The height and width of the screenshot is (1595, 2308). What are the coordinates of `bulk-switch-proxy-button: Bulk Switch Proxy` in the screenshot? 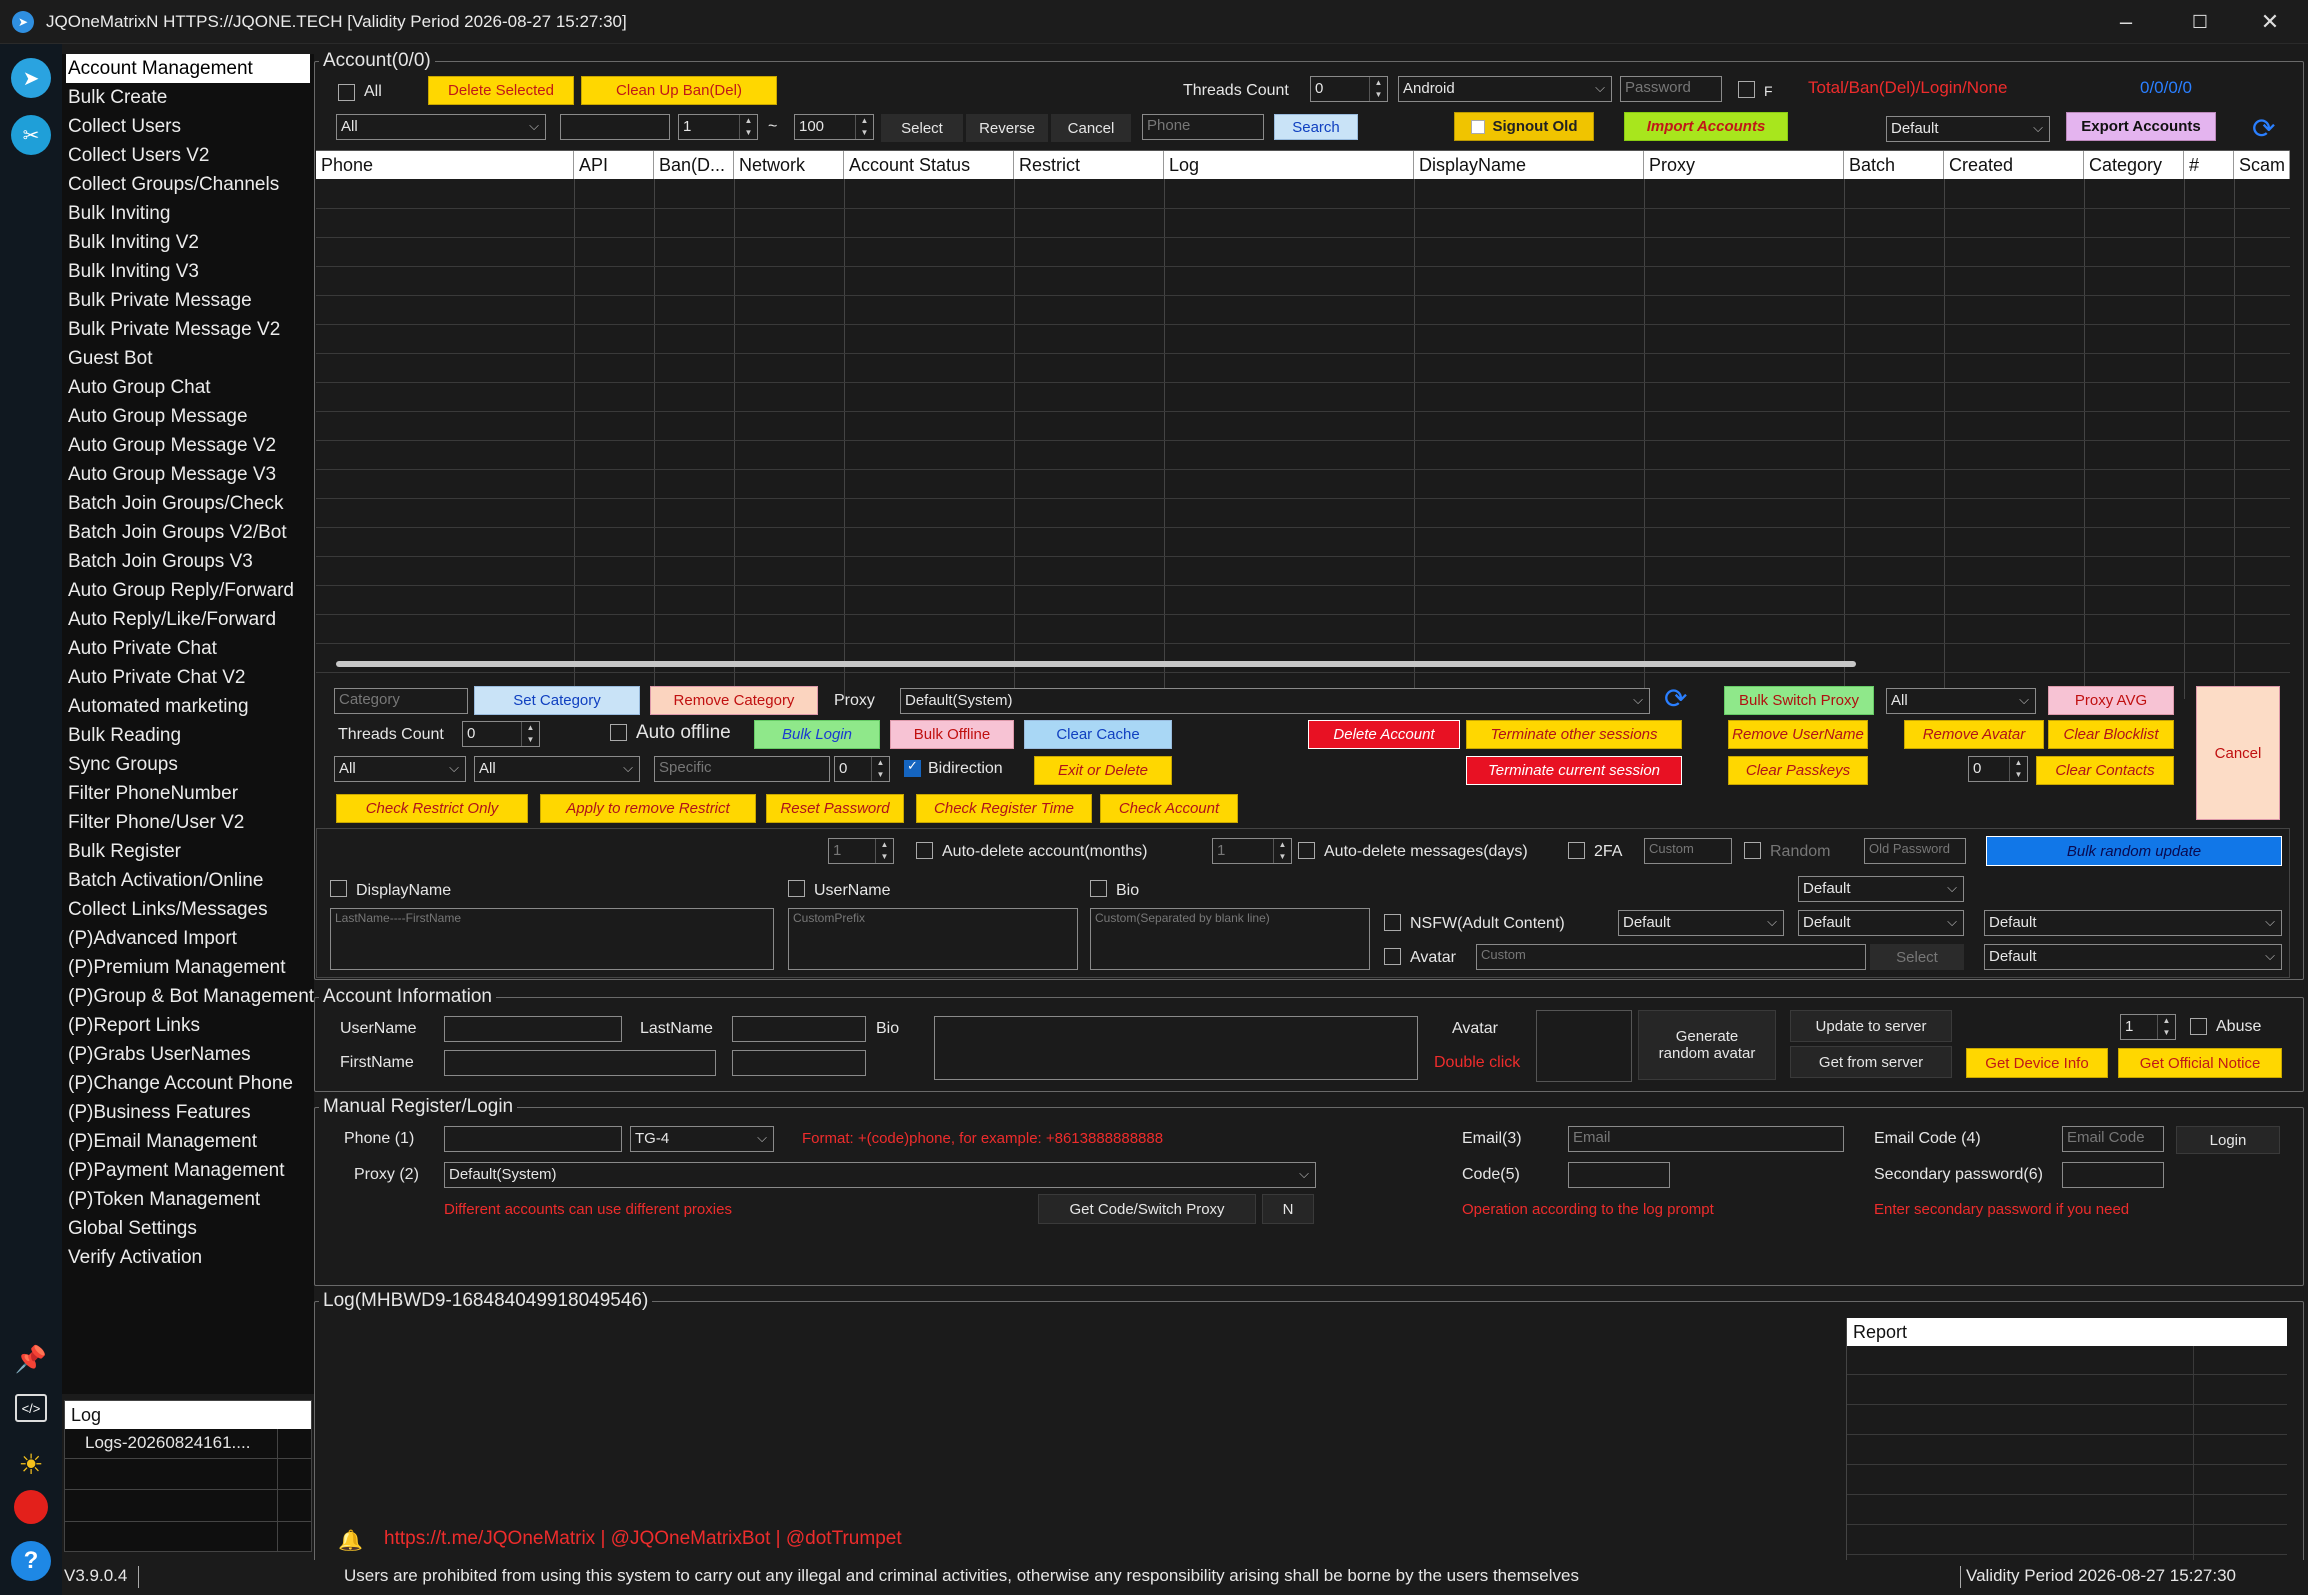 It's located at (1799, 700).